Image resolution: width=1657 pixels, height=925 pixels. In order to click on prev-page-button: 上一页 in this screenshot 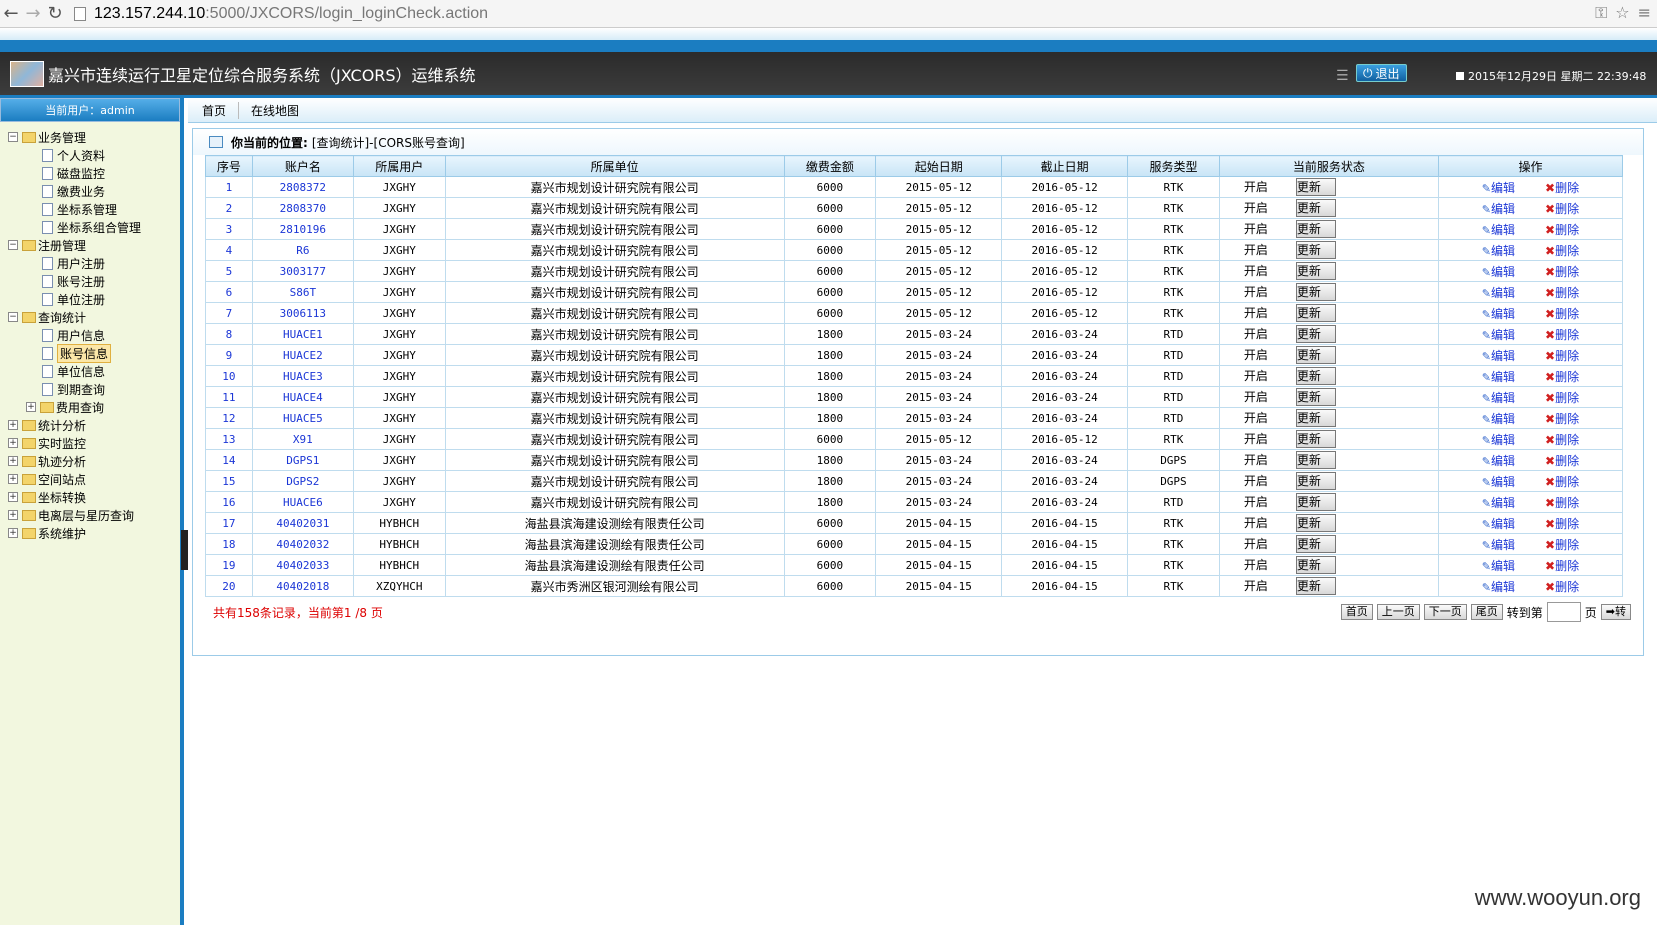, I will do `click(1398, 612)`.